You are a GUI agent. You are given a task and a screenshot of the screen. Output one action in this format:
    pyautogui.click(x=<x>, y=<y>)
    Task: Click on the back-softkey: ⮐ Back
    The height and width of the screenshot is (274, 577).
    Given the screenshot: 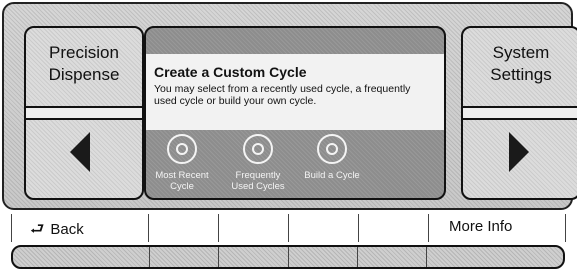 What is the action you would take?
    pyautogui.click(x=57, y=231)
    